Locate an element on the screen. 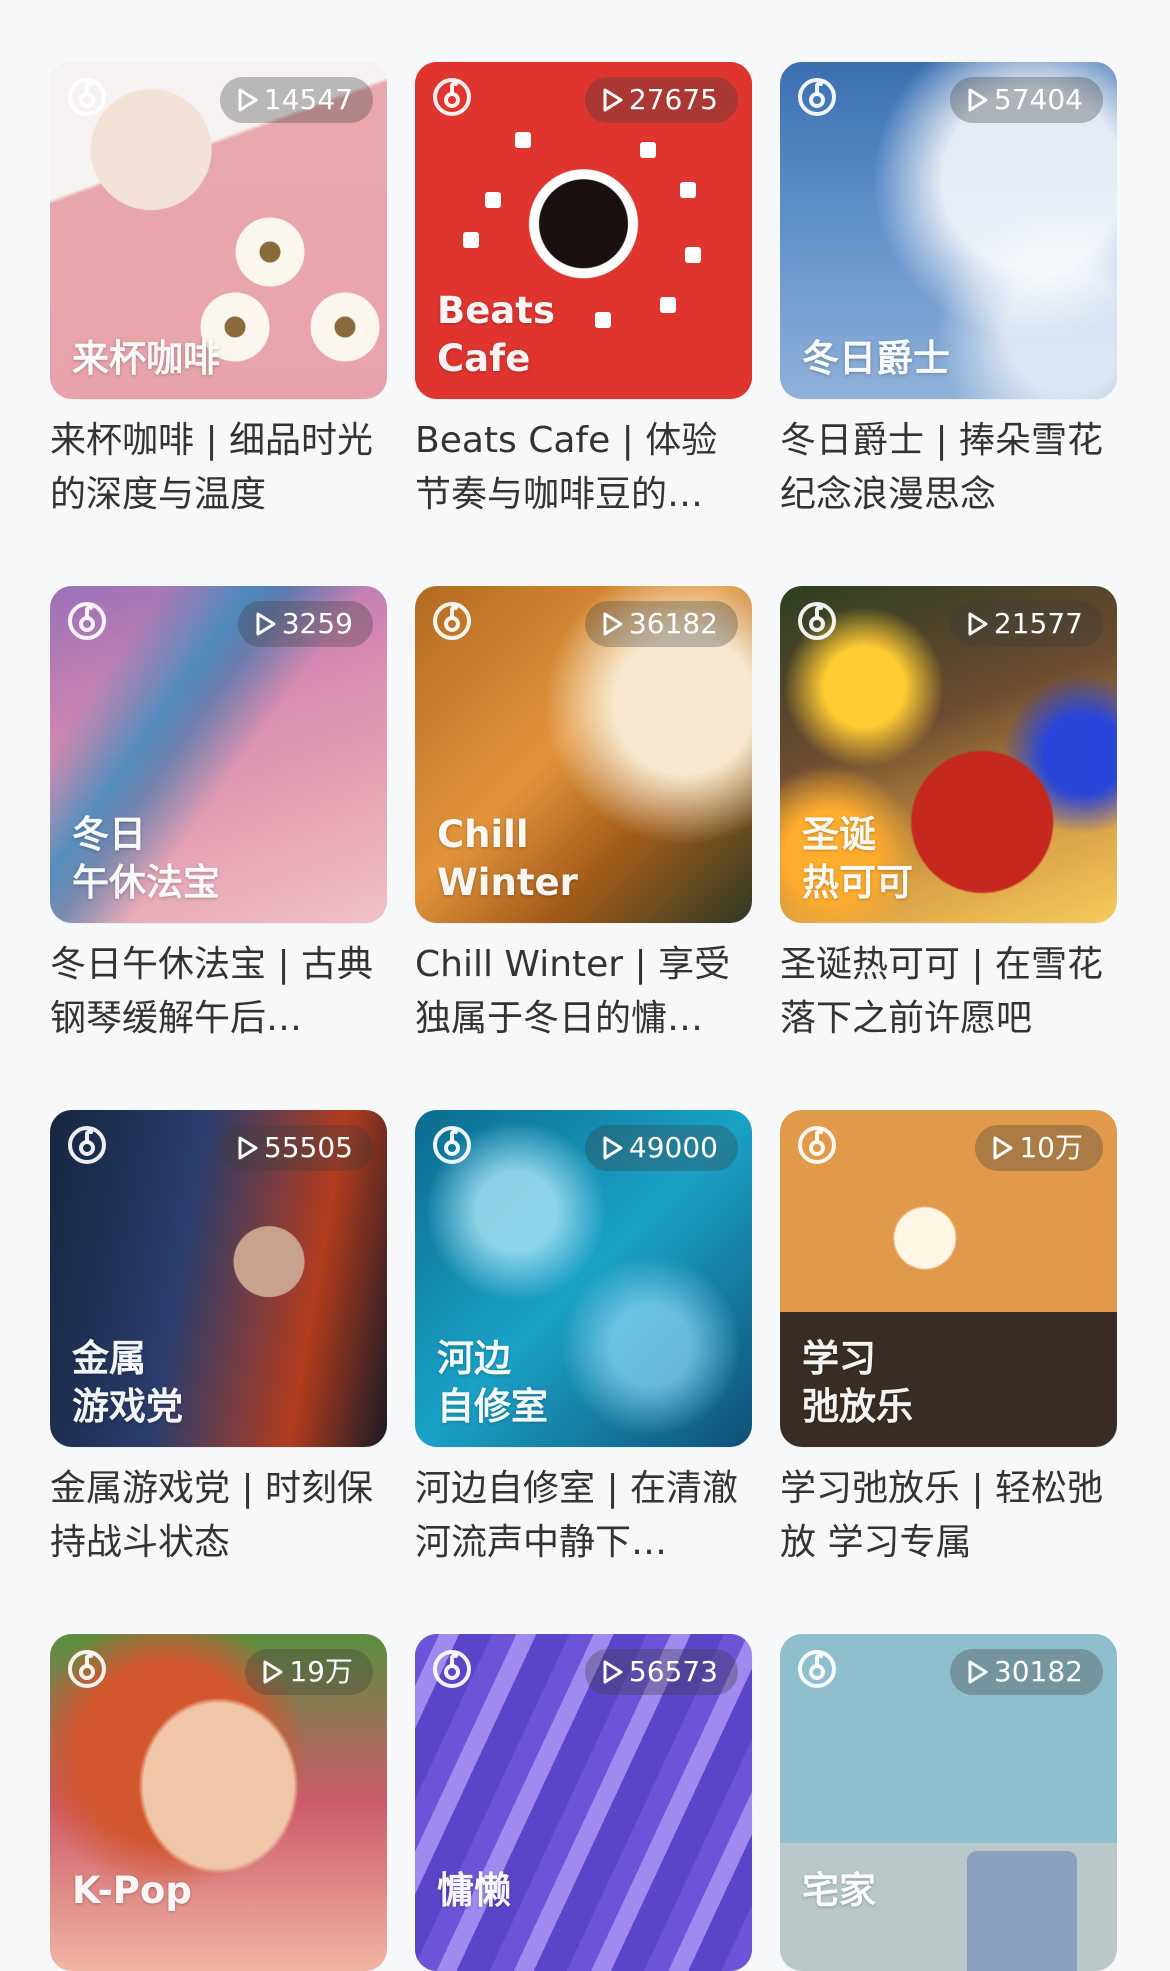 The height and width of the screenshot is (1971, 1170). play-count-badge: 14547 is located at coordinates (296, 100).